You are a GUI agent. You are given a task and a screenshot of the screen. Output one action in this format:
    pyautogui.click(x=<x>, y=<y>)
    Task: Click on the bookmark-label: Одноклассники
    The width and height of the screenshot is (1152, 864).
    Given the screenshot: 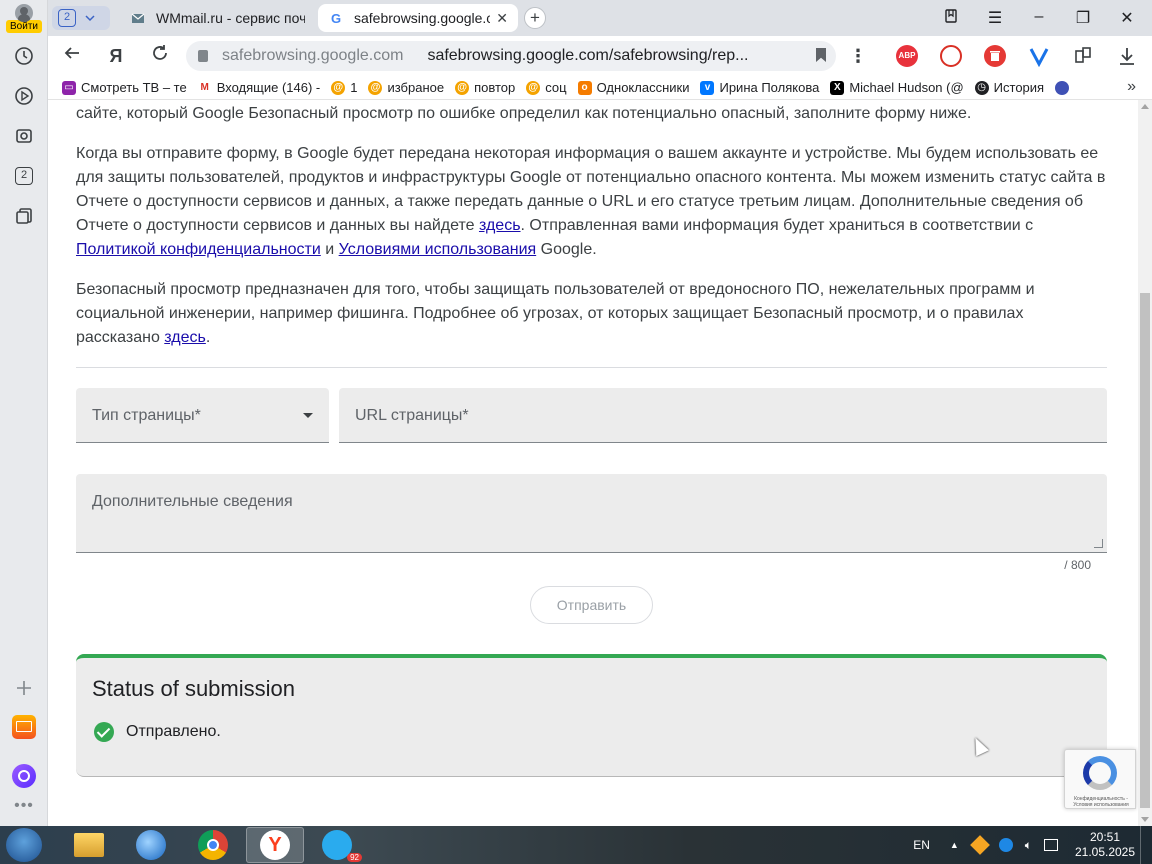 What is the action you would take?
    pyautogui.click(x=643, y=87)
    